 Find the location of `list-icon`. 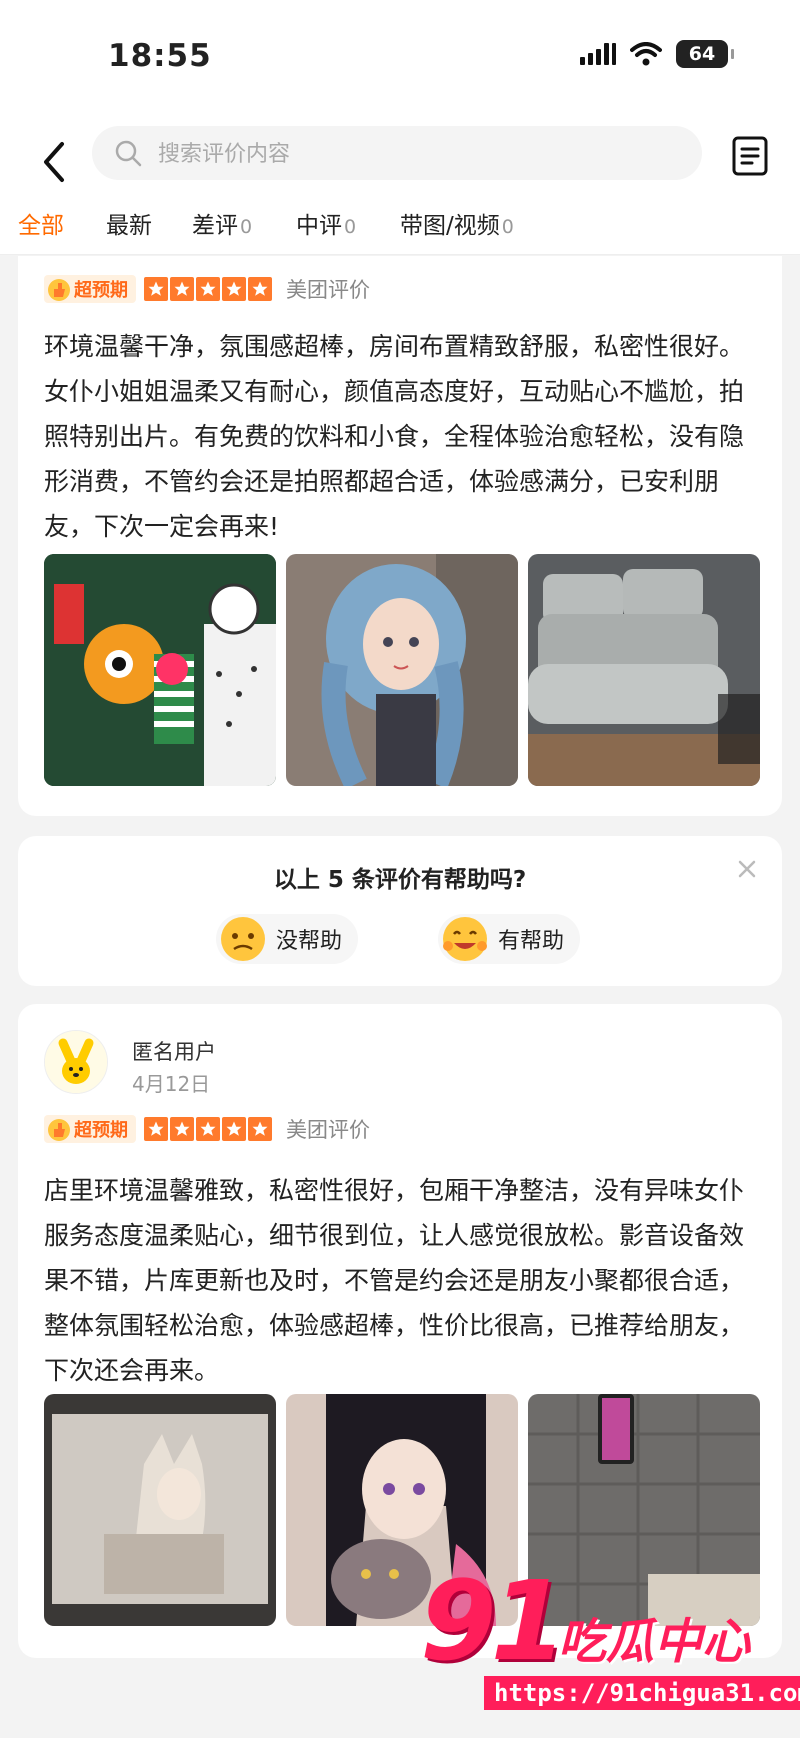

list-icon is located at coordinates (750, 156).